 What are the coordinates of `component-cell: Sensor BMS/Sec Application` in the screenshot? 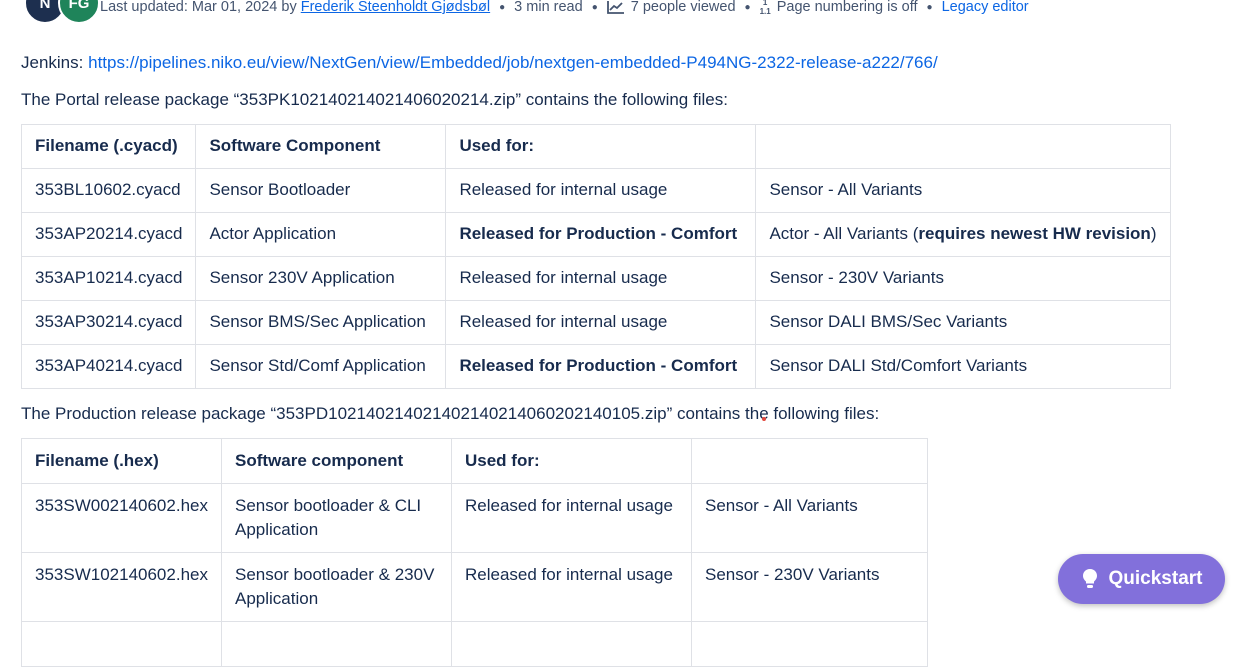 It's located at (321, 322).